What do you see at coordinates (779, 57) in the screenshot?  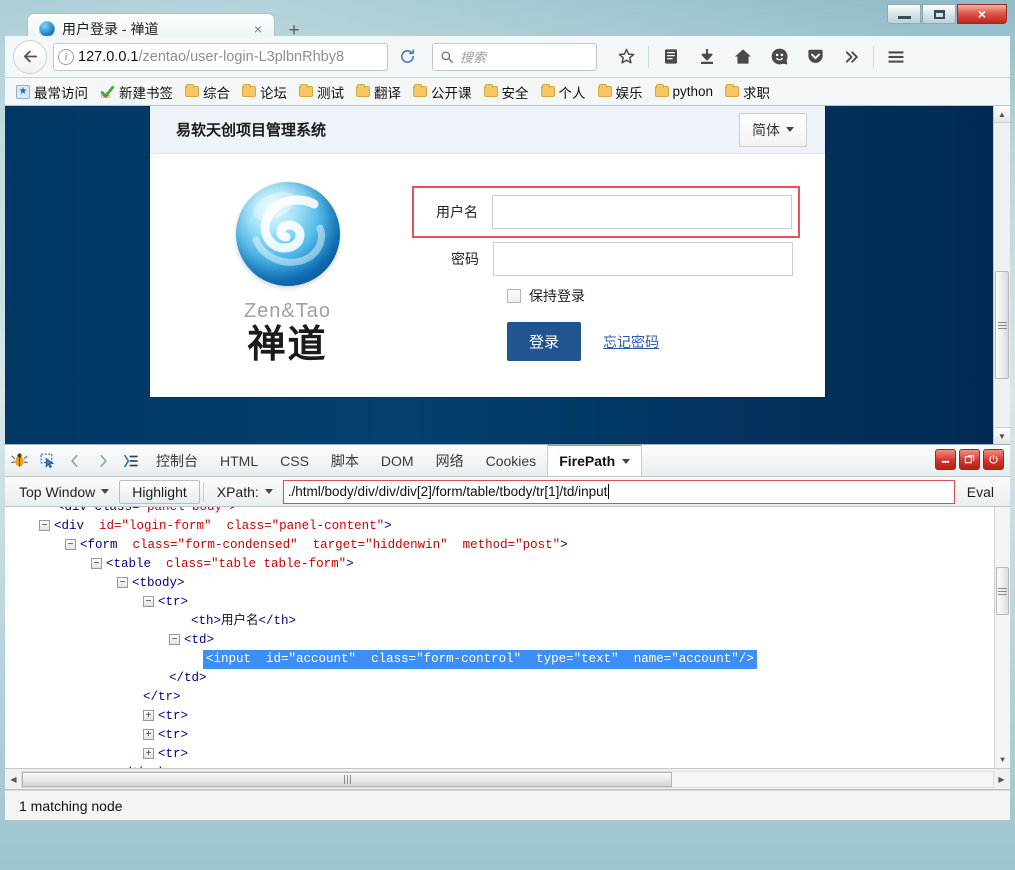 I see `smiley-icon` at bounding box center [779, 57].